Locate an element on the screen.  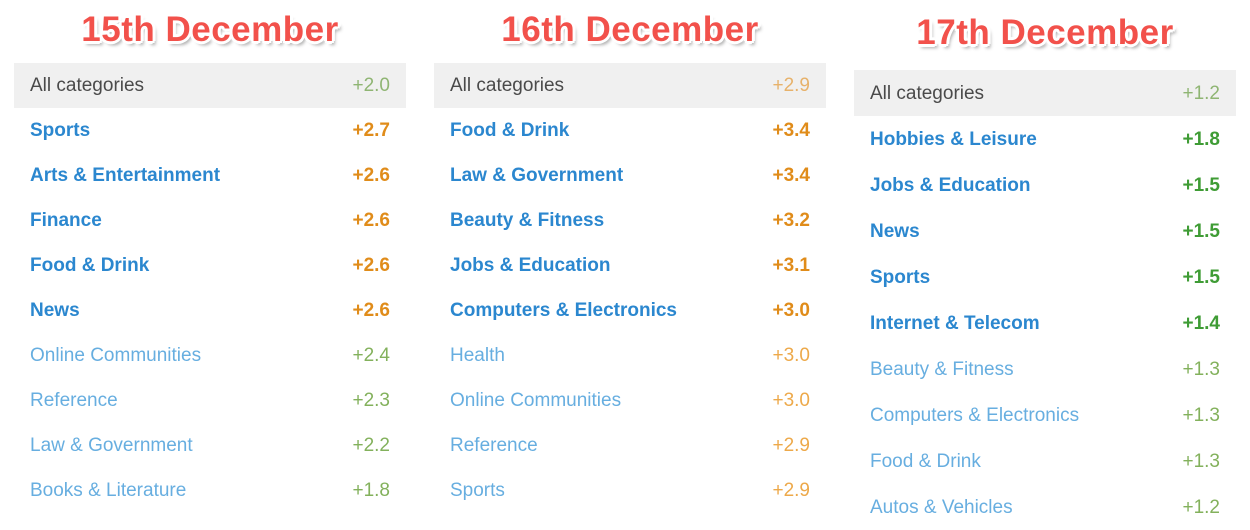
category-row: Autos & Vehicles +1.2 is located at coordinates (1045, 507).